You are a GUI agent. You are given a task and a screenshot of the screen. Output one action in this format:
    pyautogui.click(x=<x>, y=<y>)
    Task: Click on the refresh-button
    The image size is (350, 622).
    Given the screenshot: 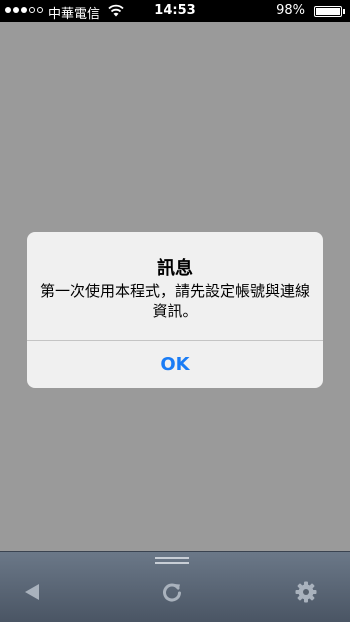 What is the action you would take?
    pyautogui.click(x=172, y=592)
    